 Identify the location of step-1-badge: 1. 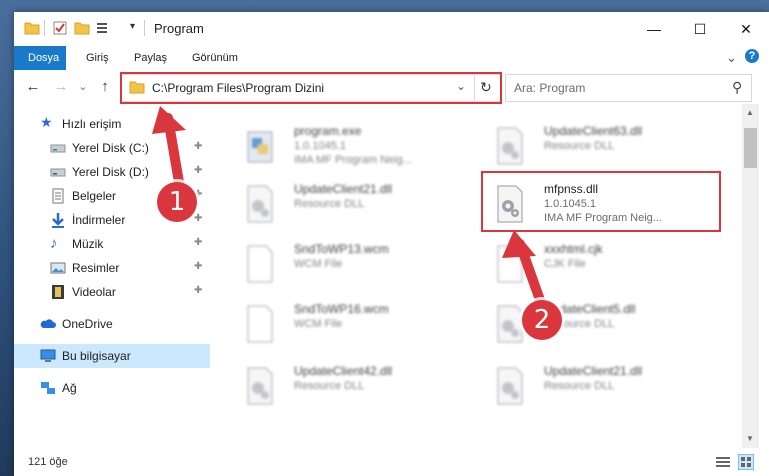
(177, 202).